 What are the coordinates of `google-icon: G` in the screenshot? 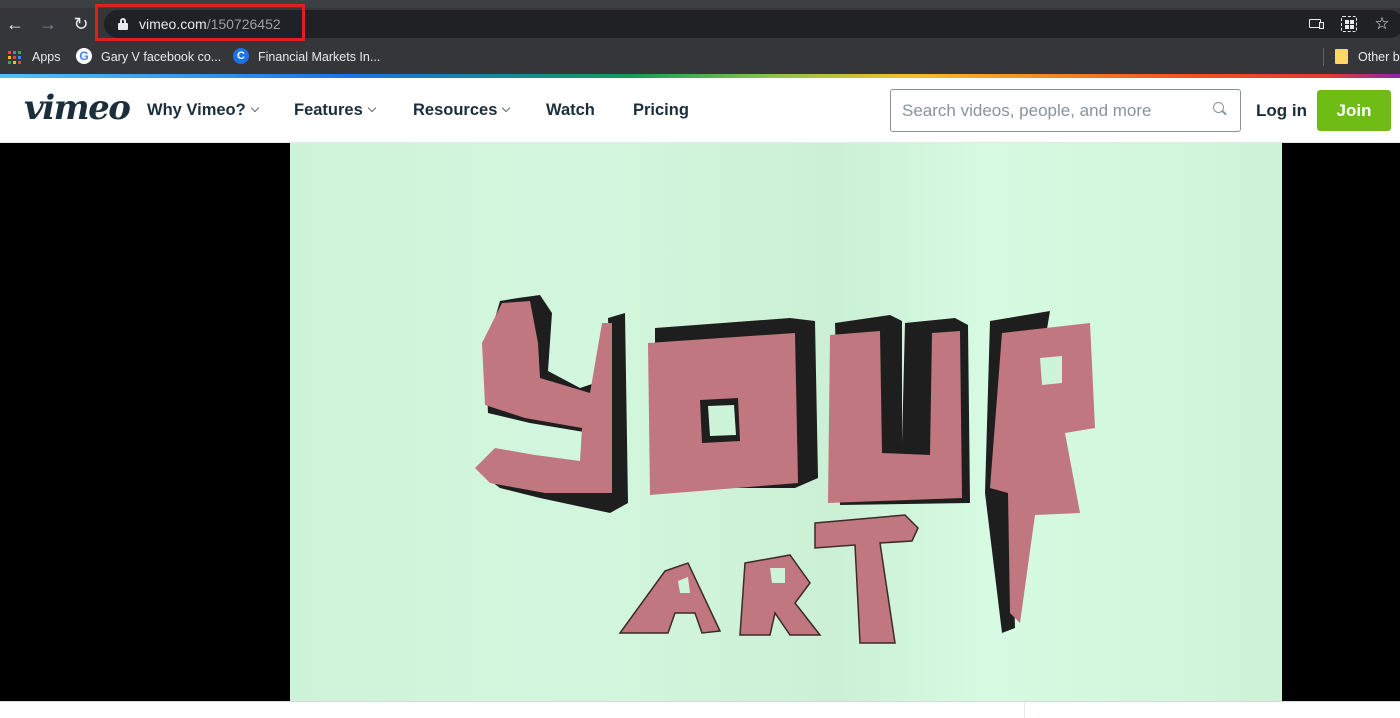 It's located at (84, 56).